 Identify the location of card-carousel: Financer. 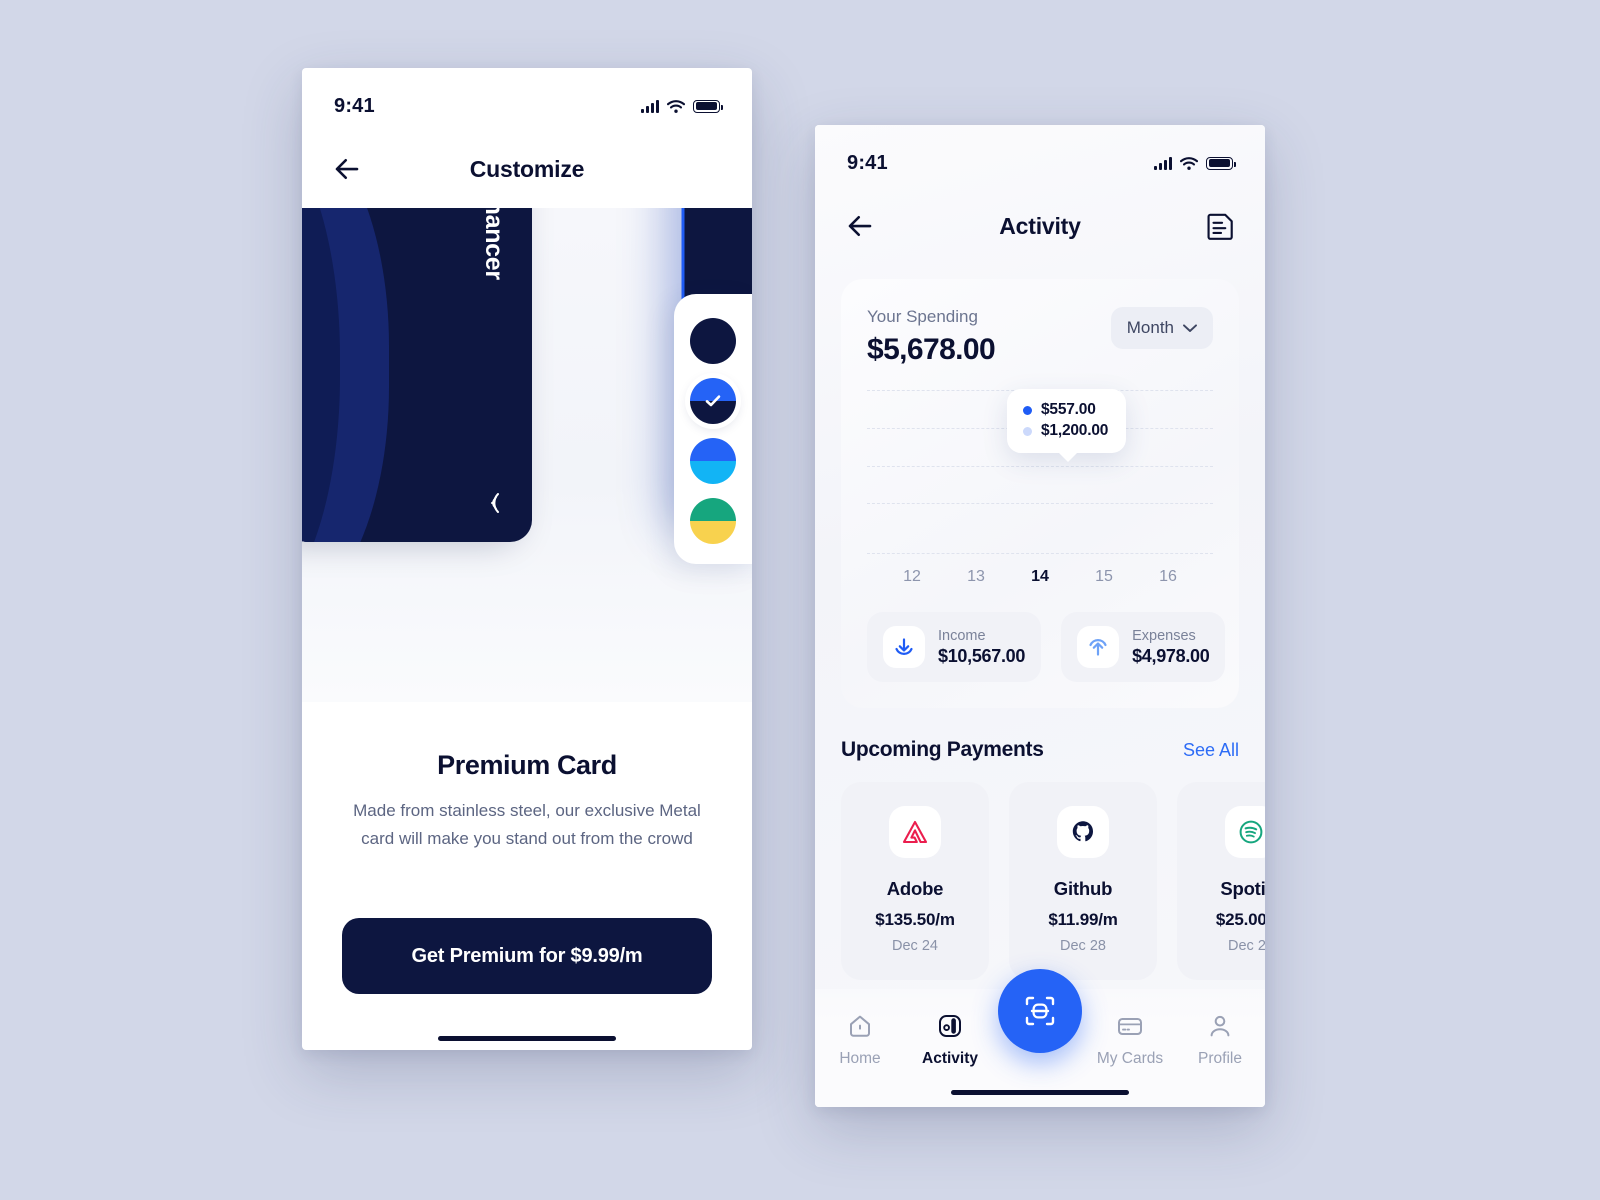
(527, 455).